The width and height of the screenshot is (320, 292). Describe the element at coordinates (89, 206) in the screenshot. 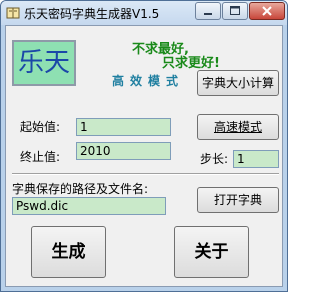

I see `save-path-field` at that location.